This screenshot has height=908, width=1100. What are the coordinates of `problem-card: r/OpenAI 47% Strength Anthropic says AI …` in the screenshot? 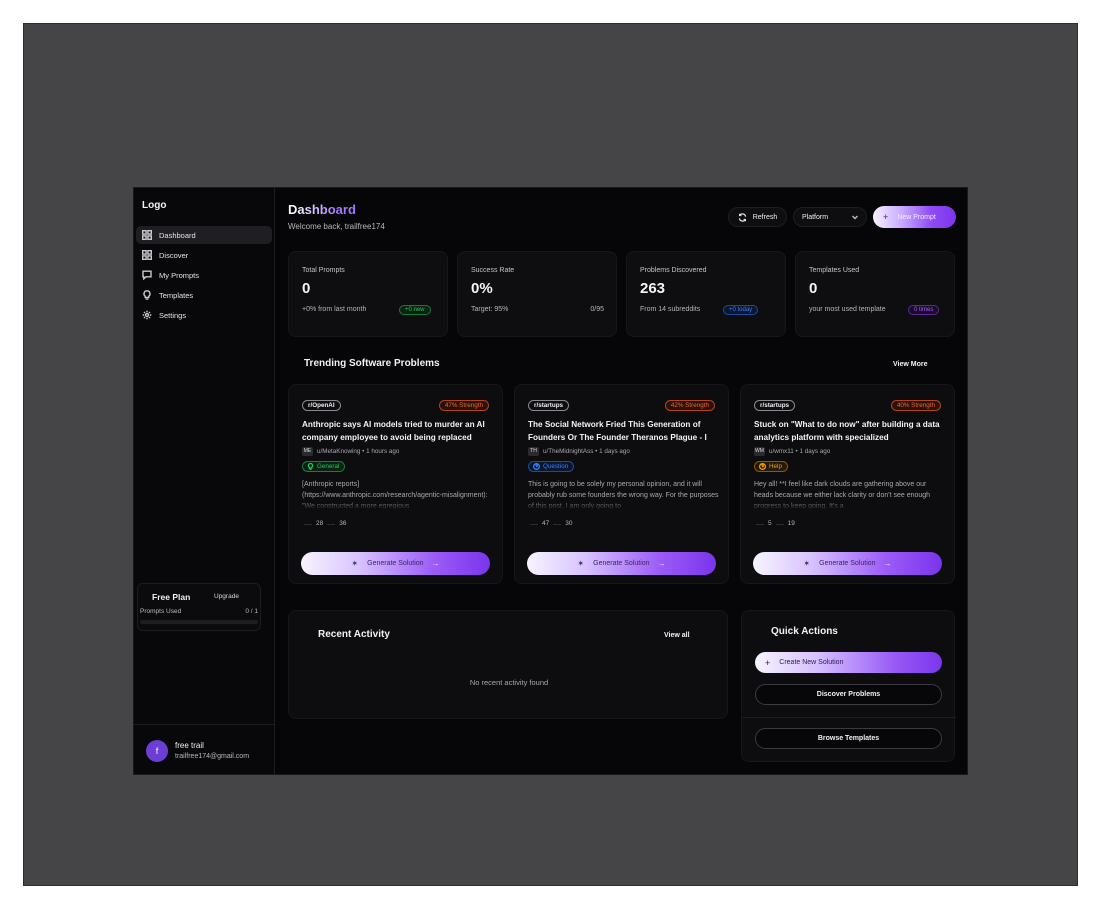 It's located at (395, 484).